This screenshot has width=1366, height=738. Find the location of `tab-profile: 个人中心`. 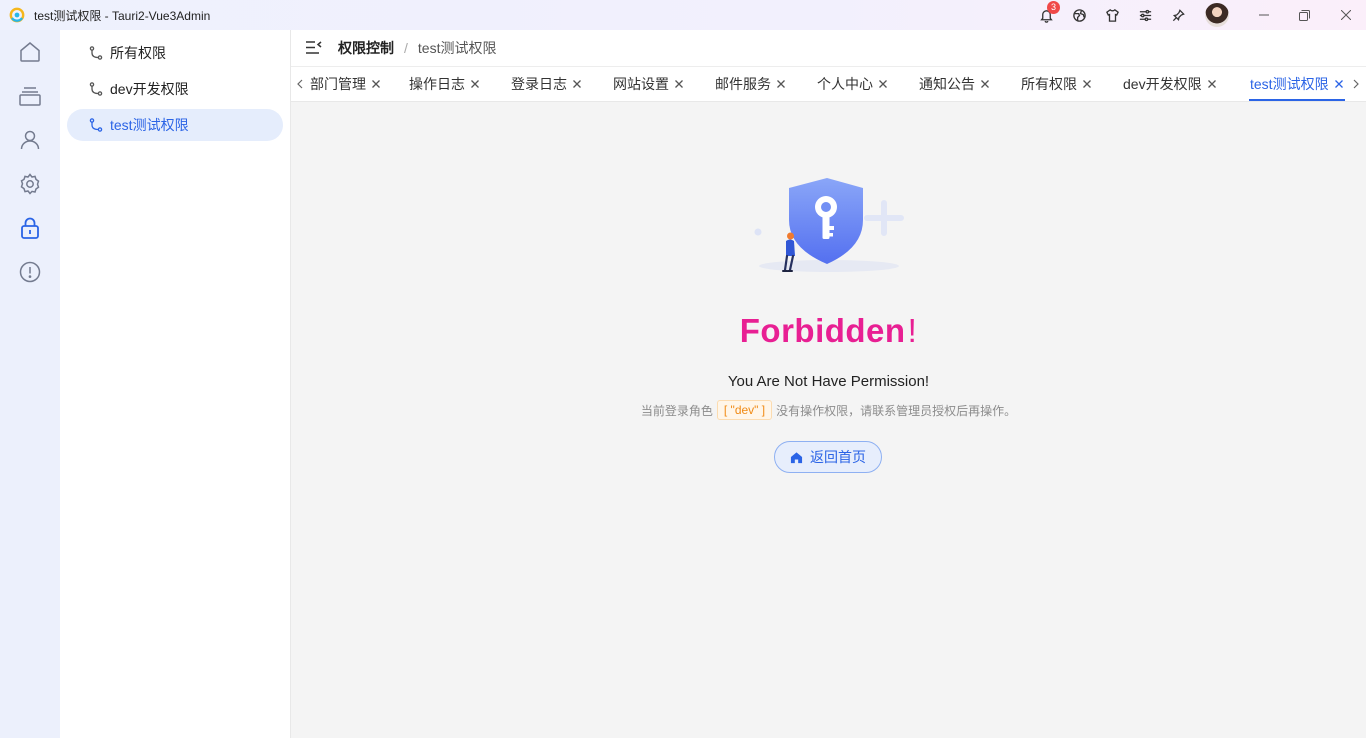

tab-profile: 个人中心 is located at coordinates (852, 84).